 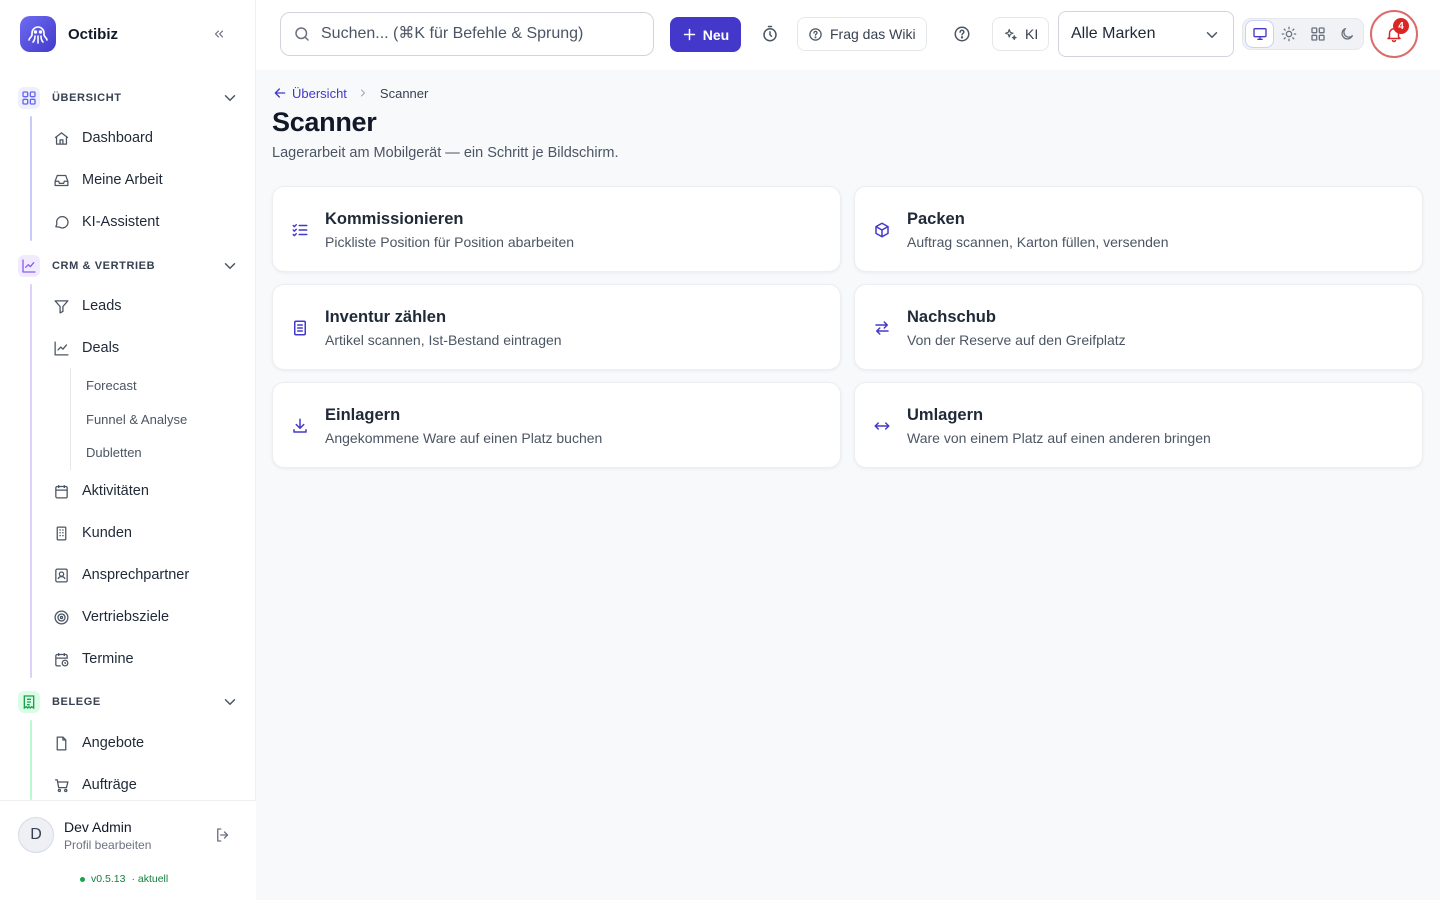 What do you see at coordinates (61, 180) in the screenshot?
I see `inbox-icon` at bounding box center [61, 180].